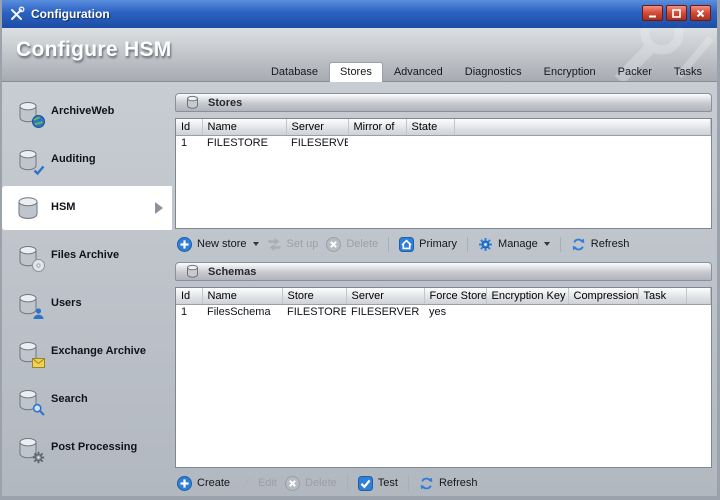 This screenshot has width=720, height=500. Describe the element at coordinates (443, 312) in the screenshot. I see `table-row: 1 FilesSchema FILESTORE FILESERVER yes` at that location.